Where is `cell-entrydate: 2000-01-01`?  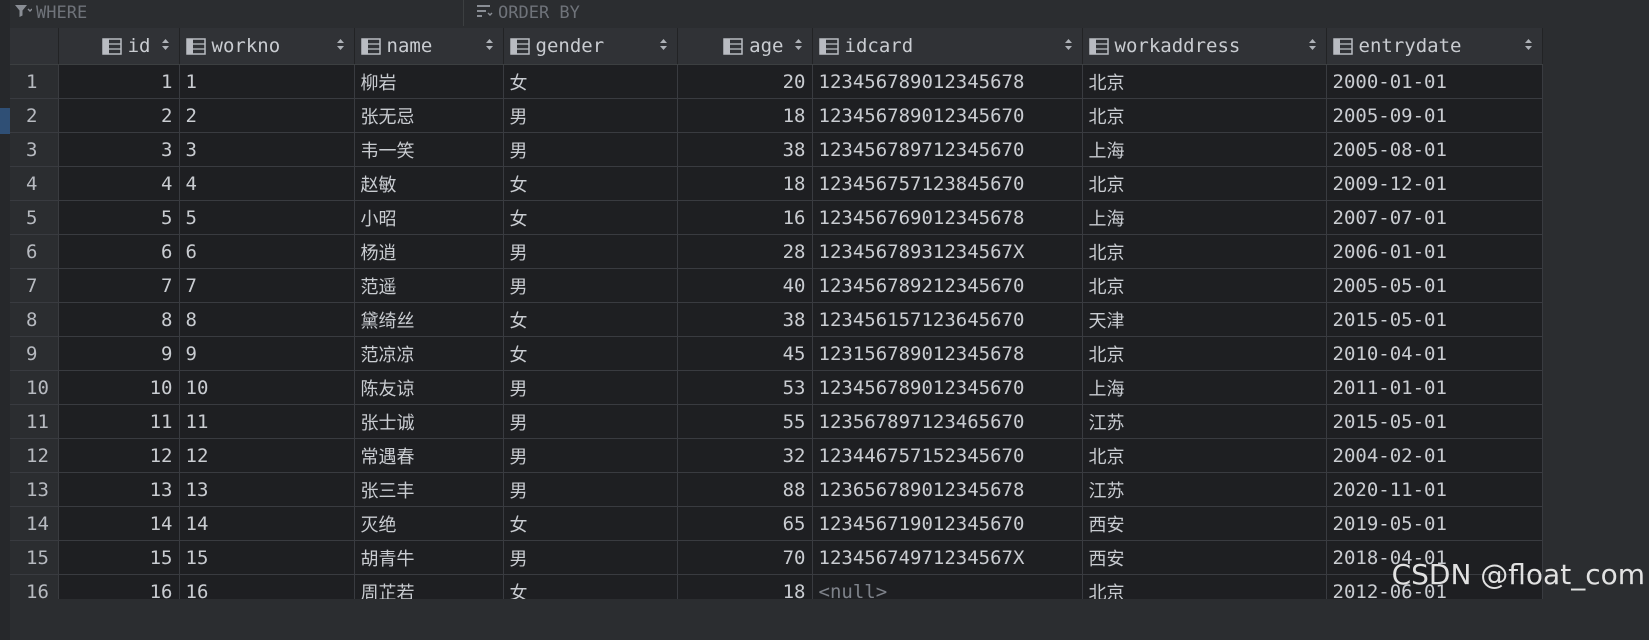 cell-entrydate: 2000-01-01 is located at coordinates (1434, 81).